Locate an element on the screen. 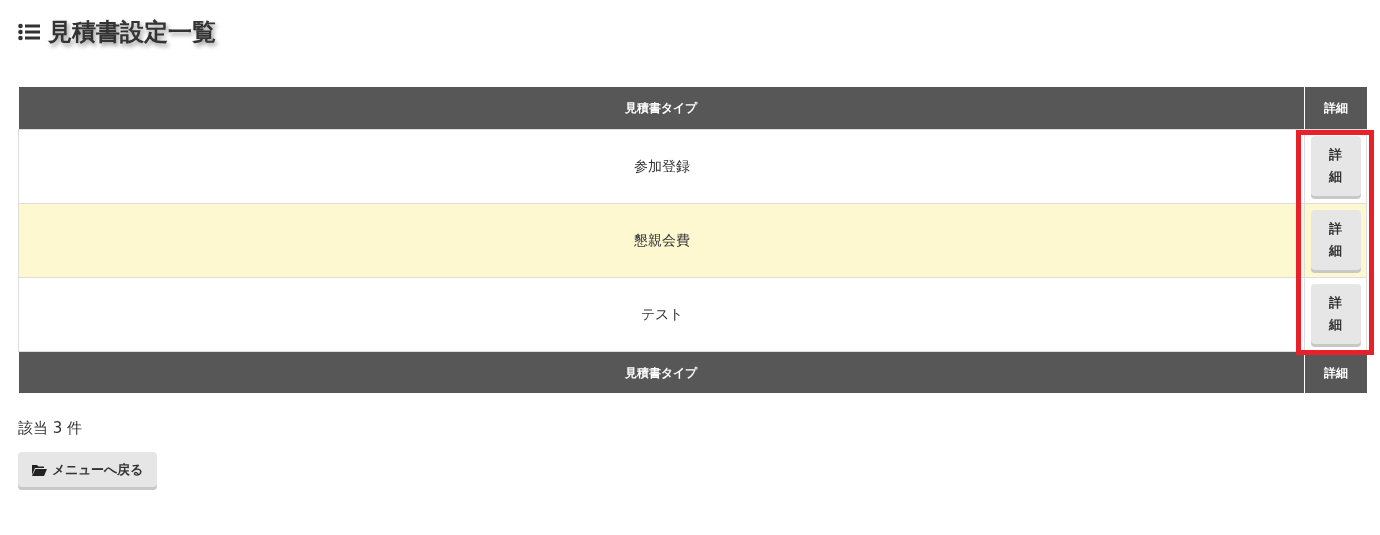  page-title: 見積書設定一覧 is located at coordinates (132, 32).